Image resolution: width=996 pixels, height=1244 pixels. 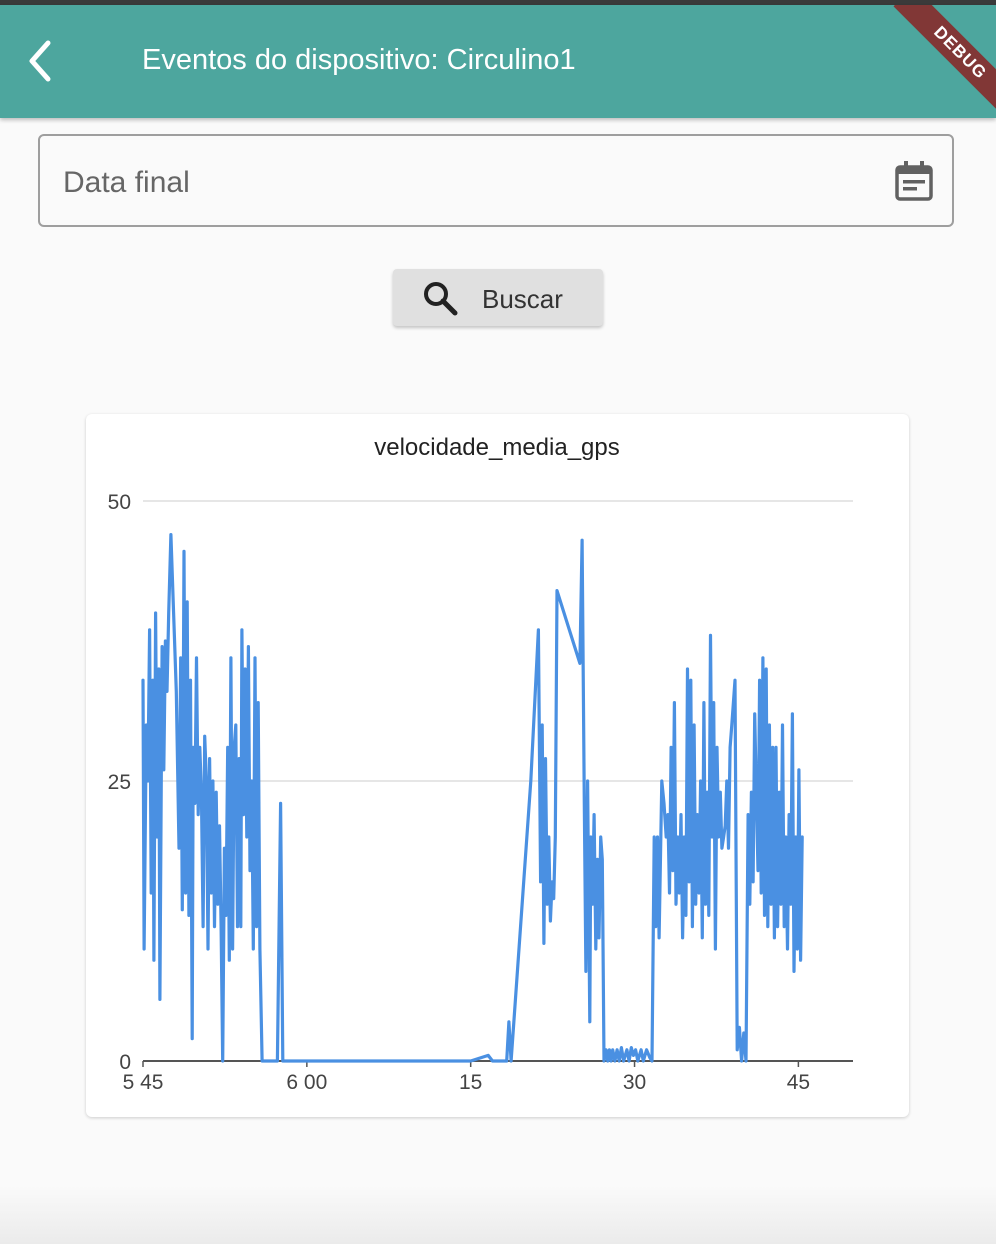 What do you see at coordinates (359, 60) in the screenshot?
I see `page-title: Eventos do dispositivo: Circulino1` at bounding box center [359, 60].